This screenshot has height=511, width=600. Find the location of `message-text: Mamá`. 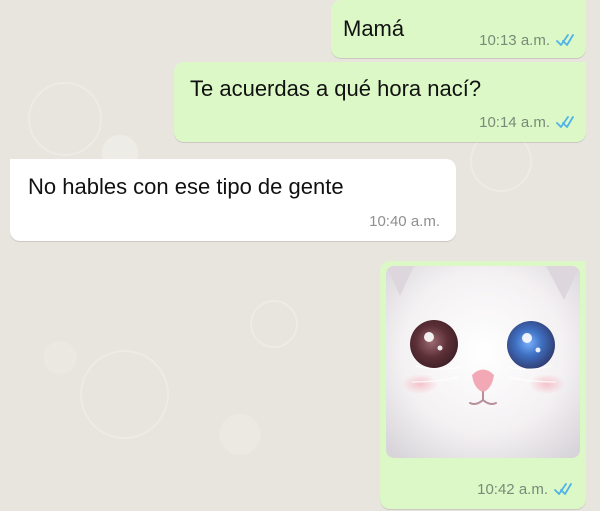

message-text: Mamá is located at coordinates (374, 28).